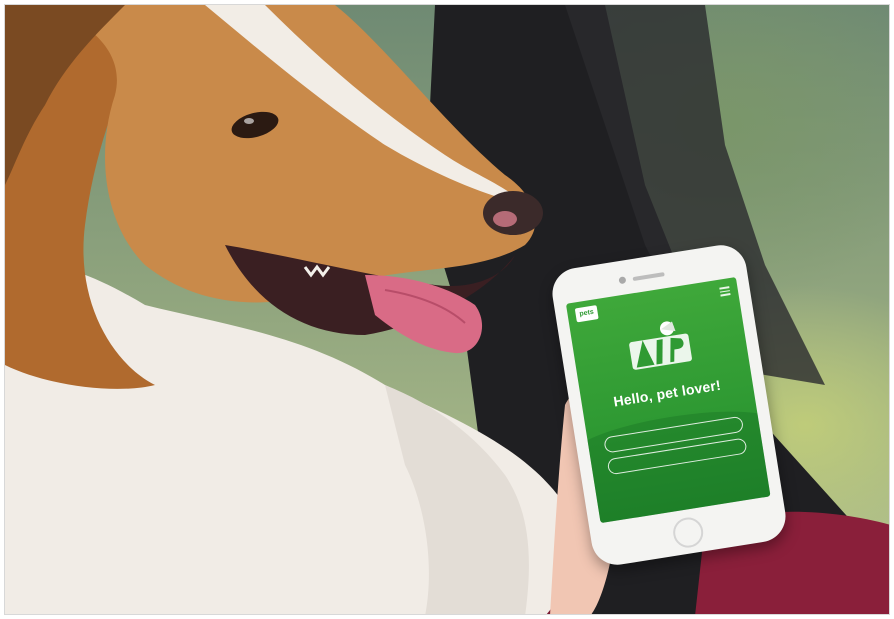  I want to click on greeting-title: Hello, pet lover!, so click(667, 393).